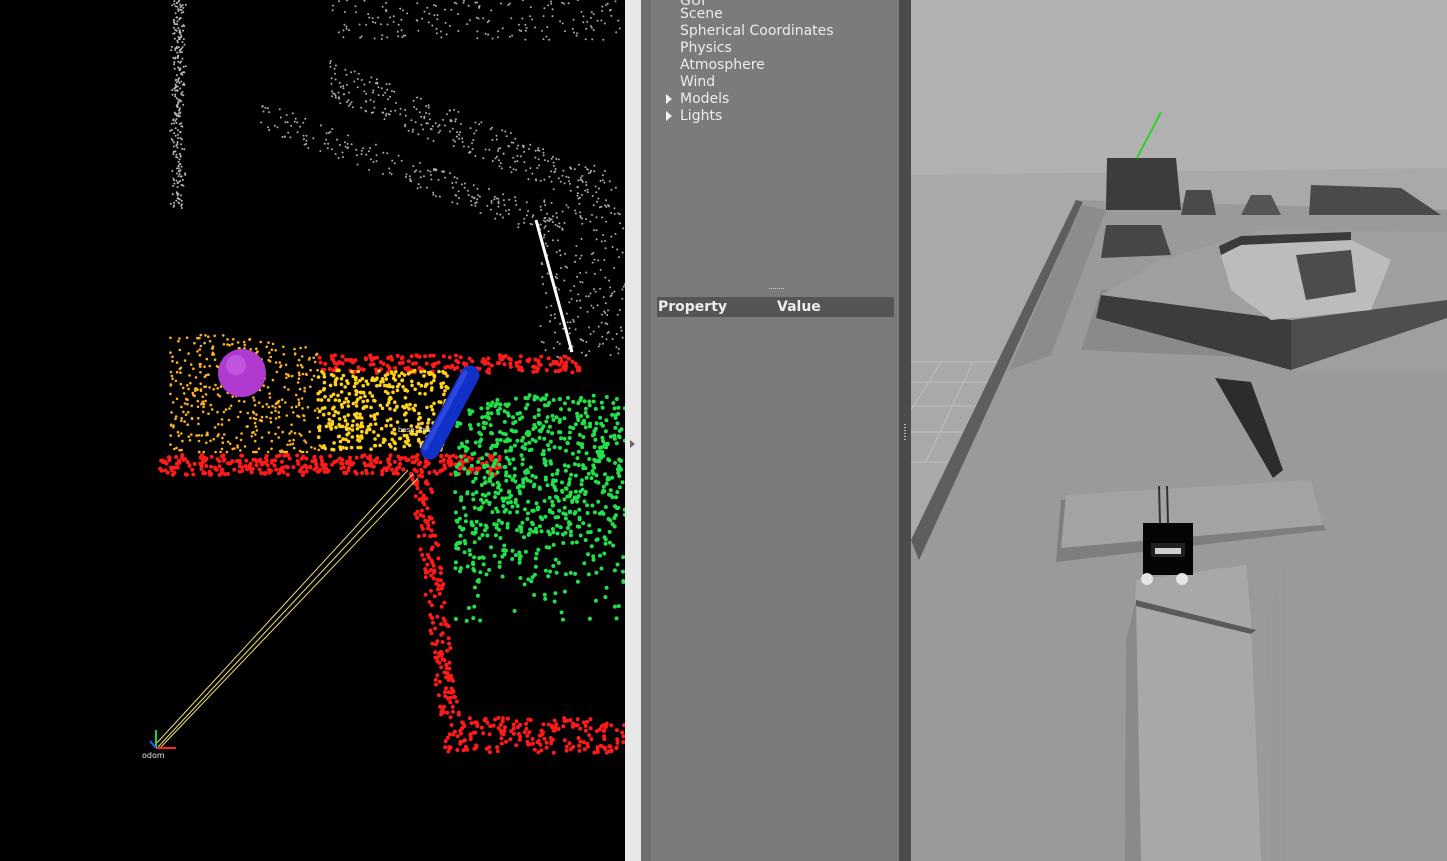 The image size is (1447, 861). I want to click on tree-item-scene: Scene, so click(701, 14).